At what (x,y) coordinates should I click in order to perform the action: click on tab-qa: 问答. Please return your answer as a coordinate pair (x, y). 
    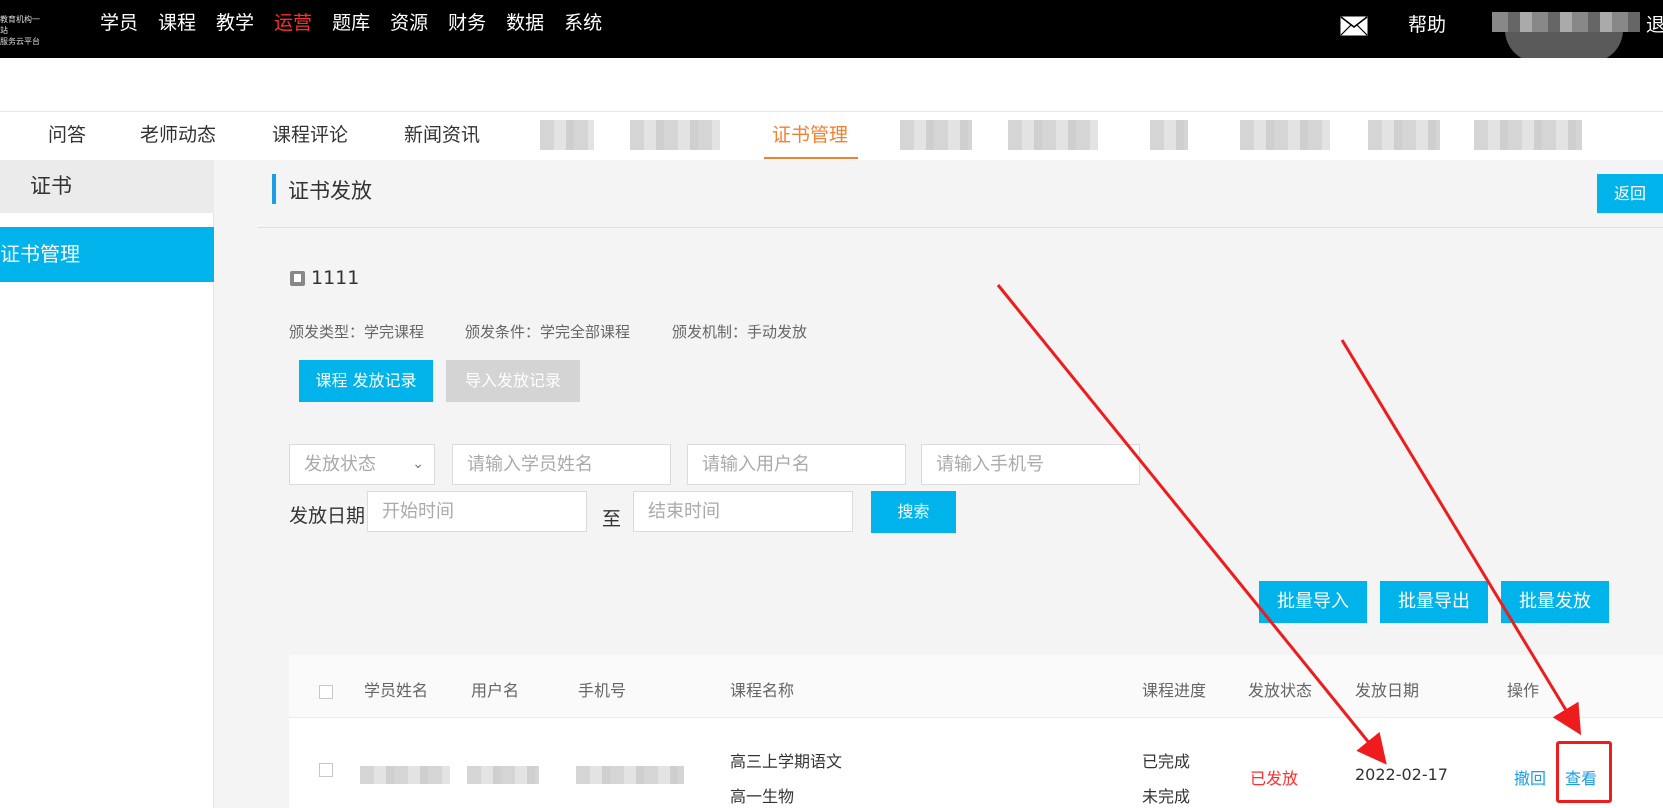
    Looking at the image, I should click on (67, 133).